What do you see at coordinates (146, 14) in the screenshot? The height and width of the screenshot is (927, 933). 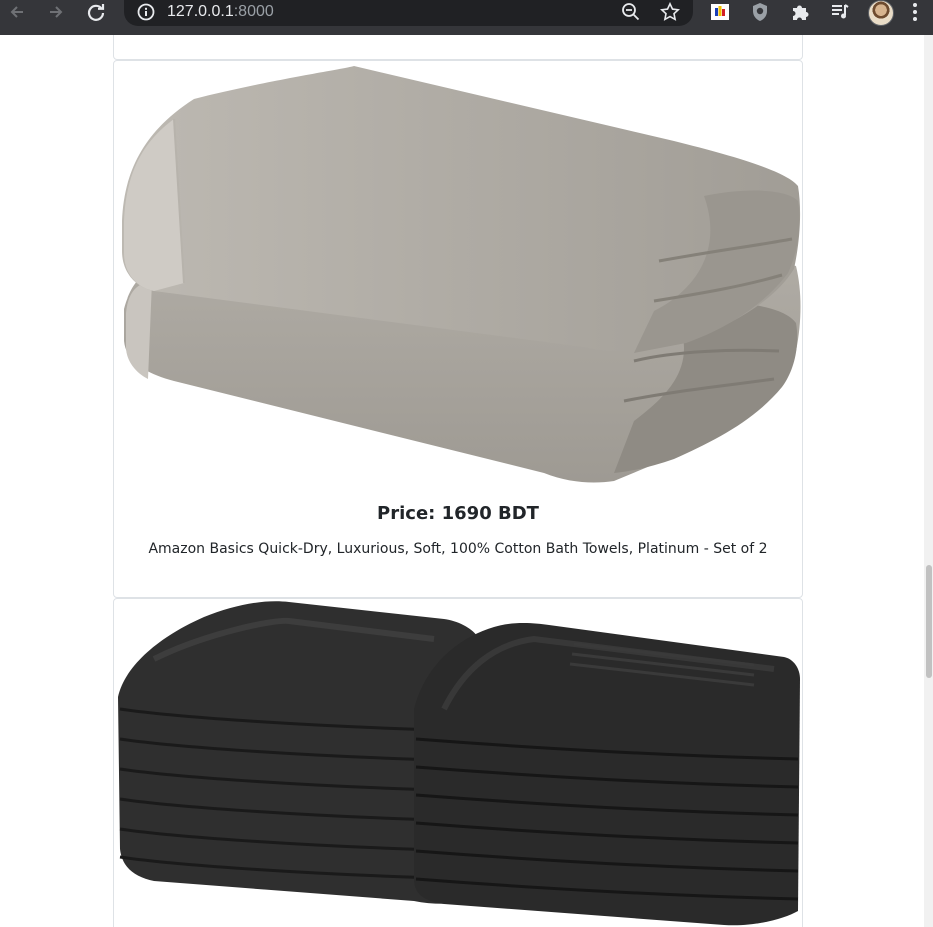 I see `info-icon` at bounding box center [146, 14].